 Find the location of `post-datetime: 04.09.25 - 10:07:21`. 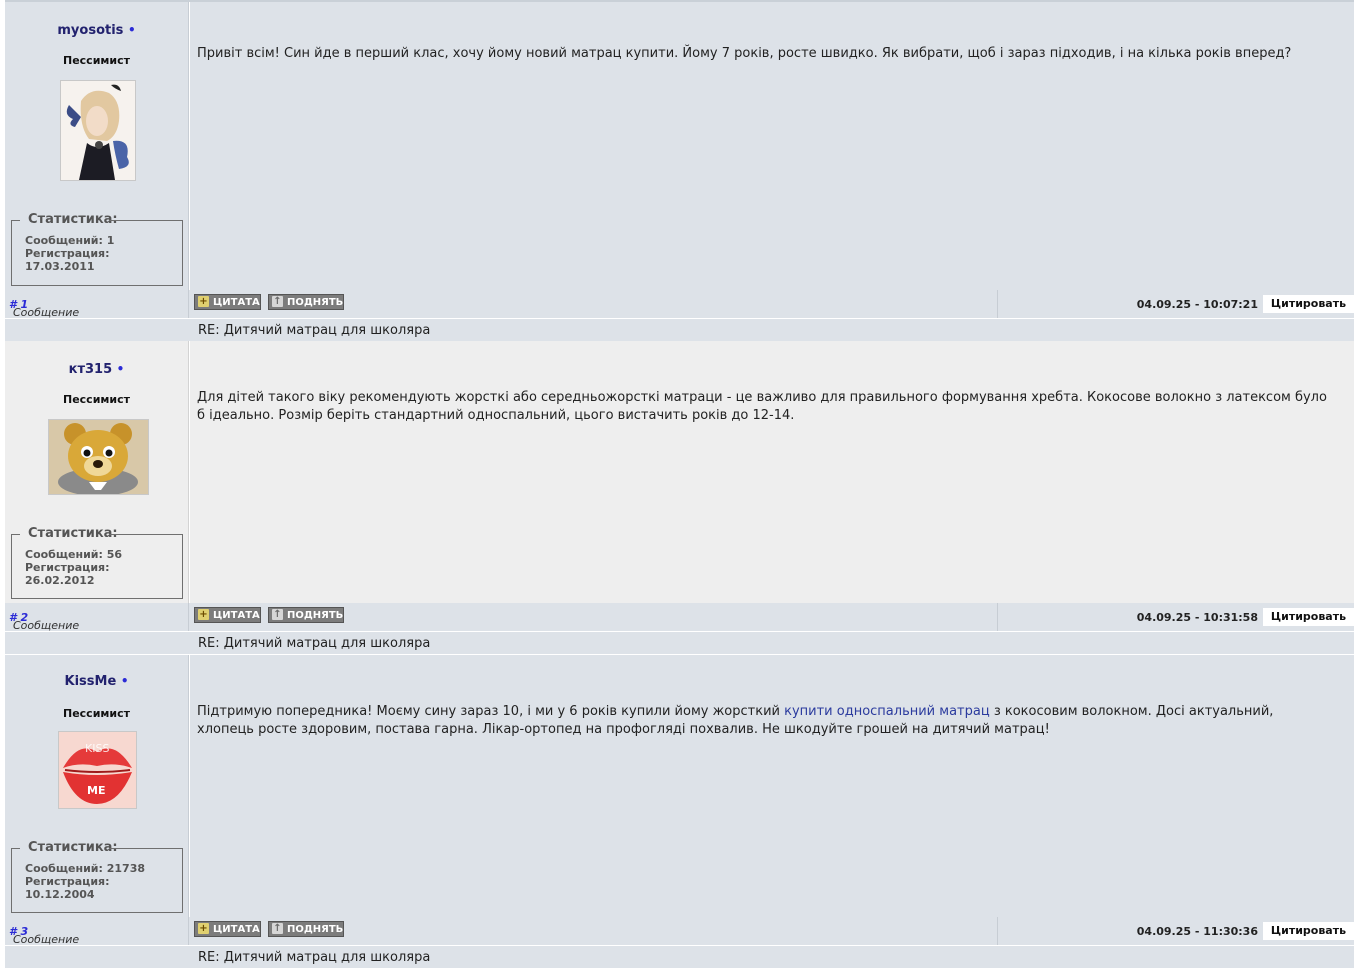

post-datetime: 04.09.25 - 10:07:21 is located at coordinates (1197, 304).